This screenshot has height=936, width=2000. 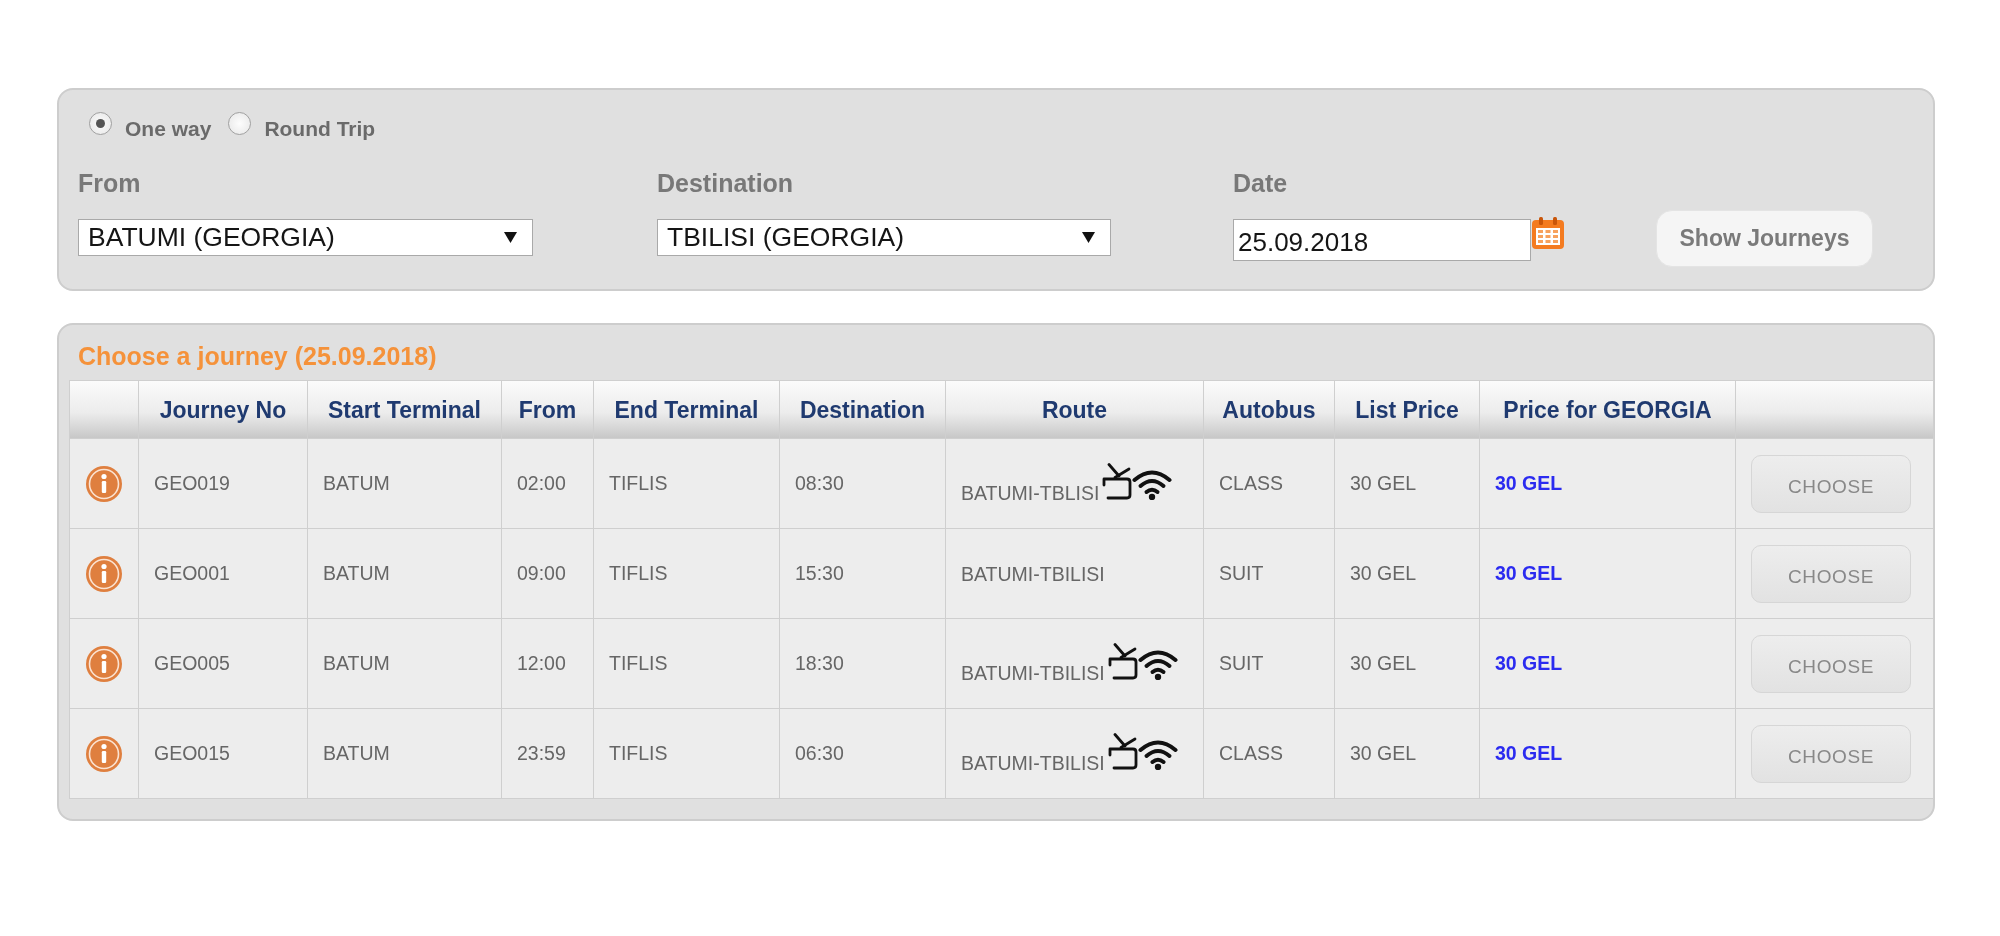 What do you see at coordinates (1030, 492) in the screenshot?
I see `route-text: BATUMI-TBLISI` at bounding box center [1030, 492].